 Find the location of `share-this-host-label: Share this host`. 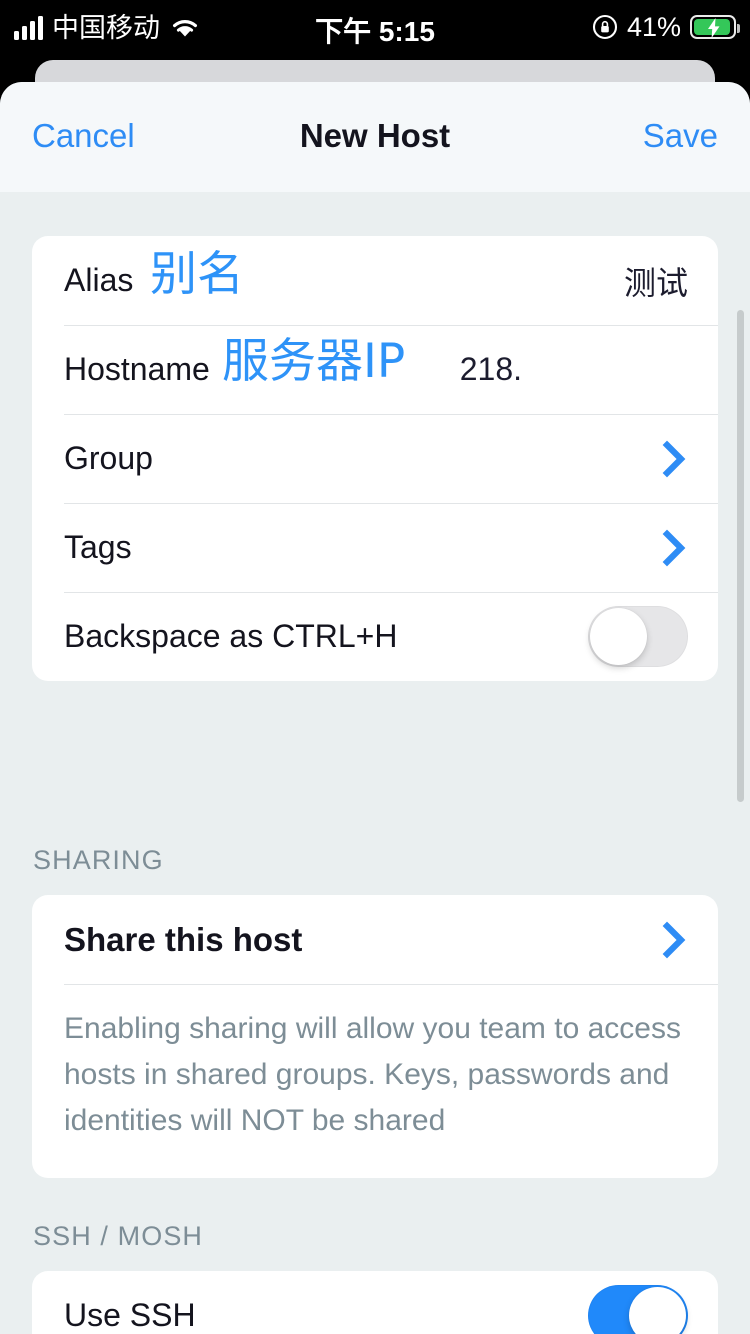

share-this-host-label: Share this host is located at coordinates (183, 939).